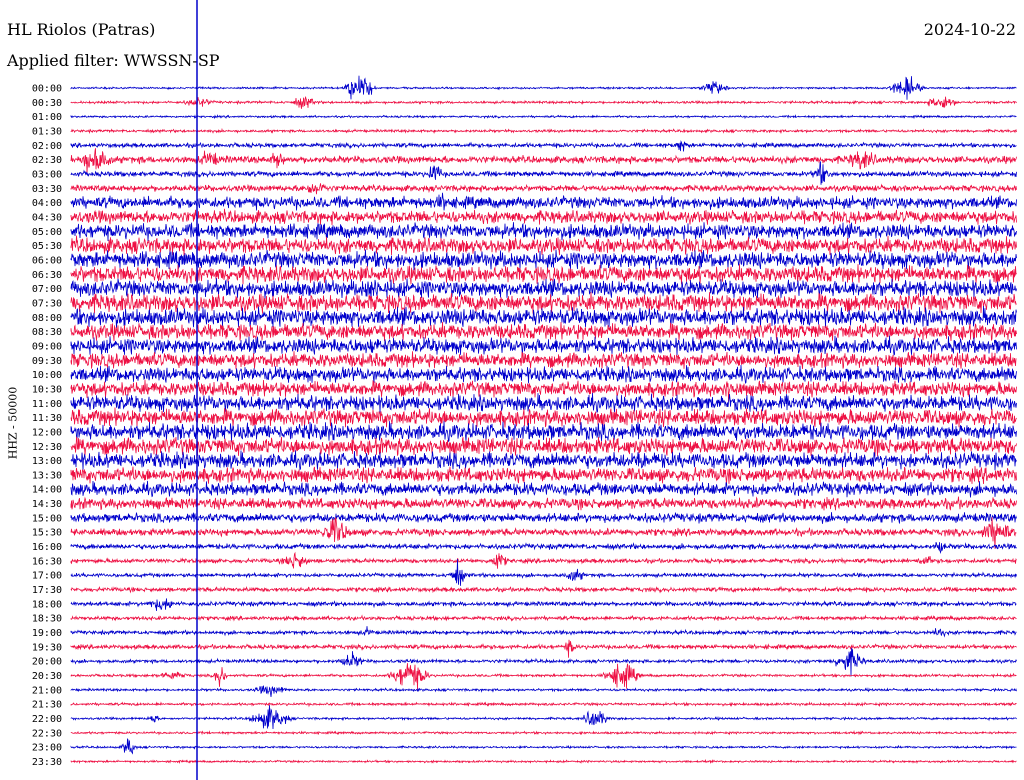 The image size is (1024, 780). I want to click on row-label-0730: 07:30, so click(47, 303).